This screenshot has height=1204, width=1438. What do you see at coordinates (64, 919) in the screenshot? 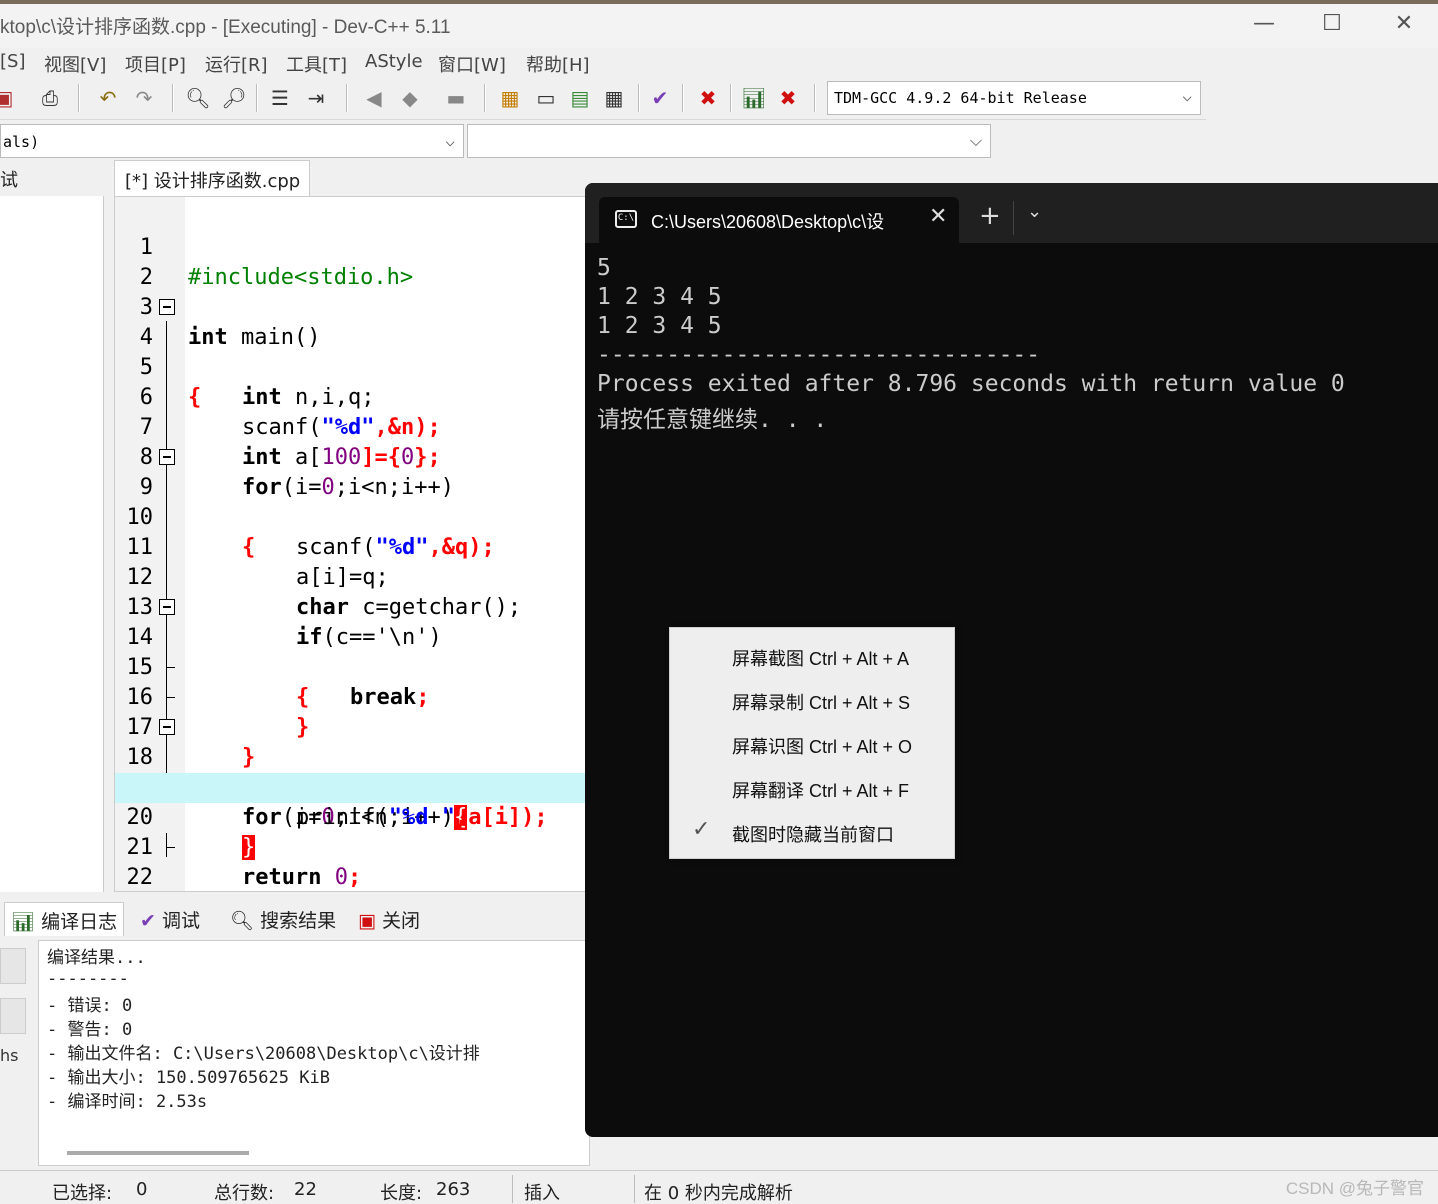
I see `tab-compile-log: 📊︎ 编译日志` at bounding box center [64, 919].